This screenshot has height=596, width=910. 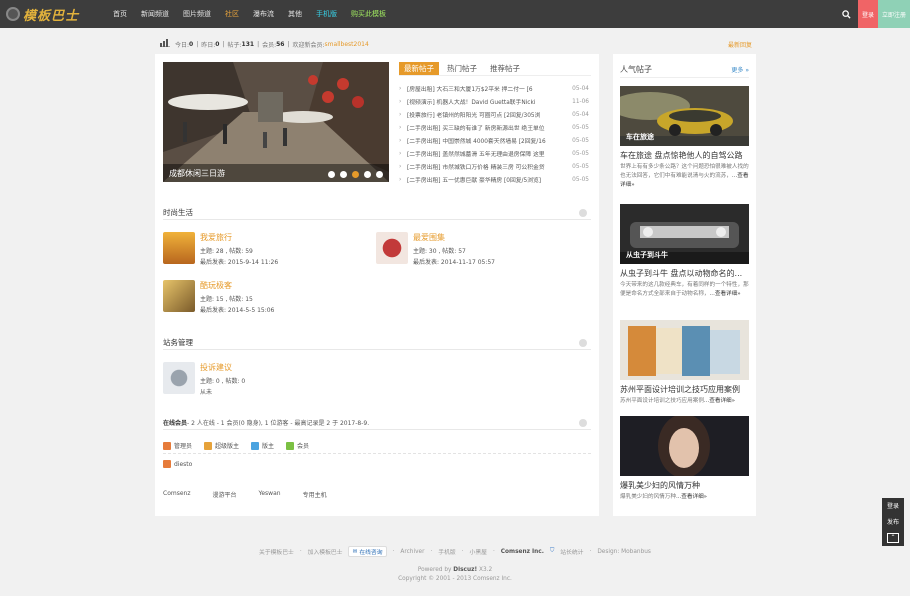 What do you see at coordinates (571, 551) in the screenshot?
I see `footer-stats-link: 站长统计` at bounding box center [571, 551].